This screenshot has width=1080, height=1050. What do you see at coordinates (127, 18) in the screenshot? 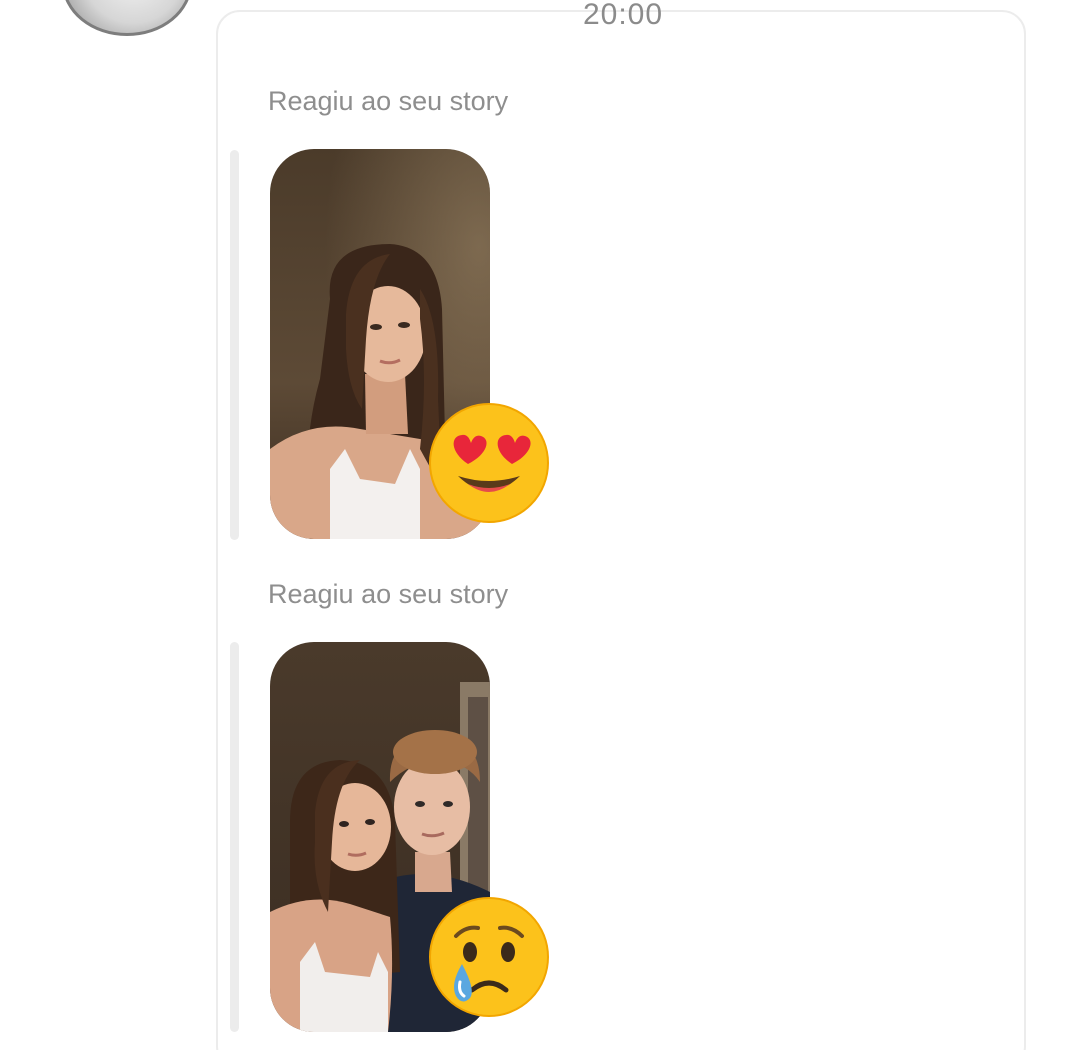
I see `contact-avatar` at bounding box center [127, 18].